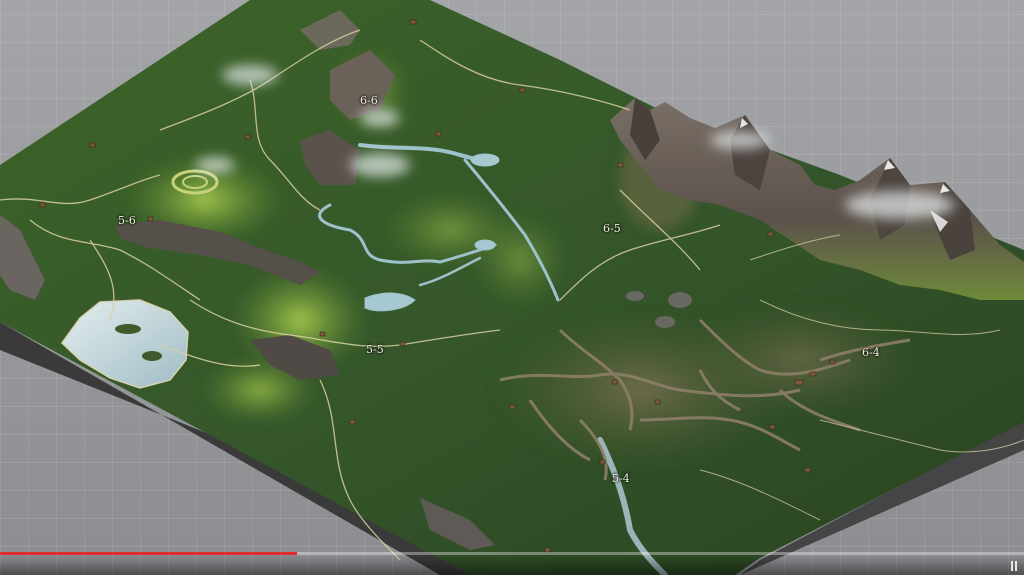  Describe the element at coordinates (871, 352) in the screenshot. I see `region-label-6-4: 6-4` at that location.